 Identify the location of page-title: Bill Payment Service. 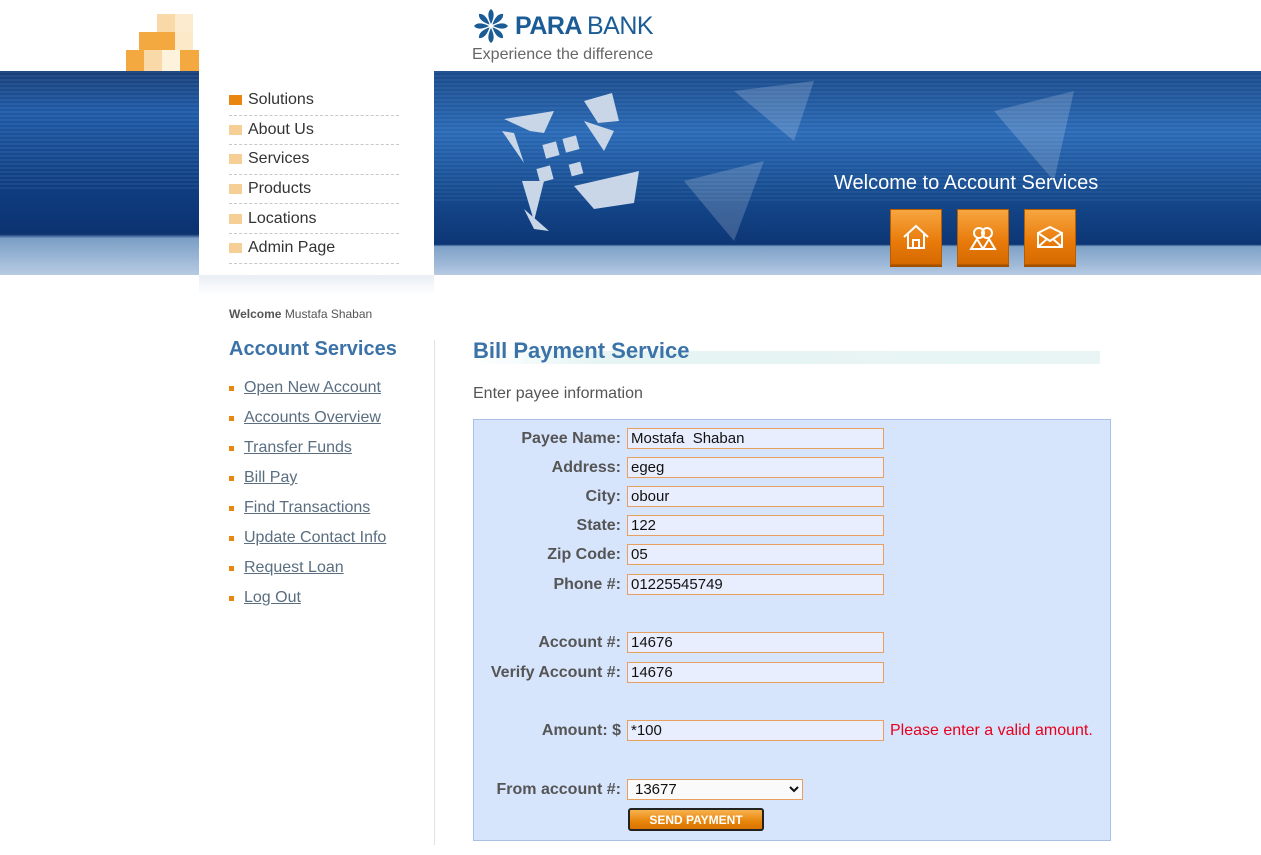
(581, 350).